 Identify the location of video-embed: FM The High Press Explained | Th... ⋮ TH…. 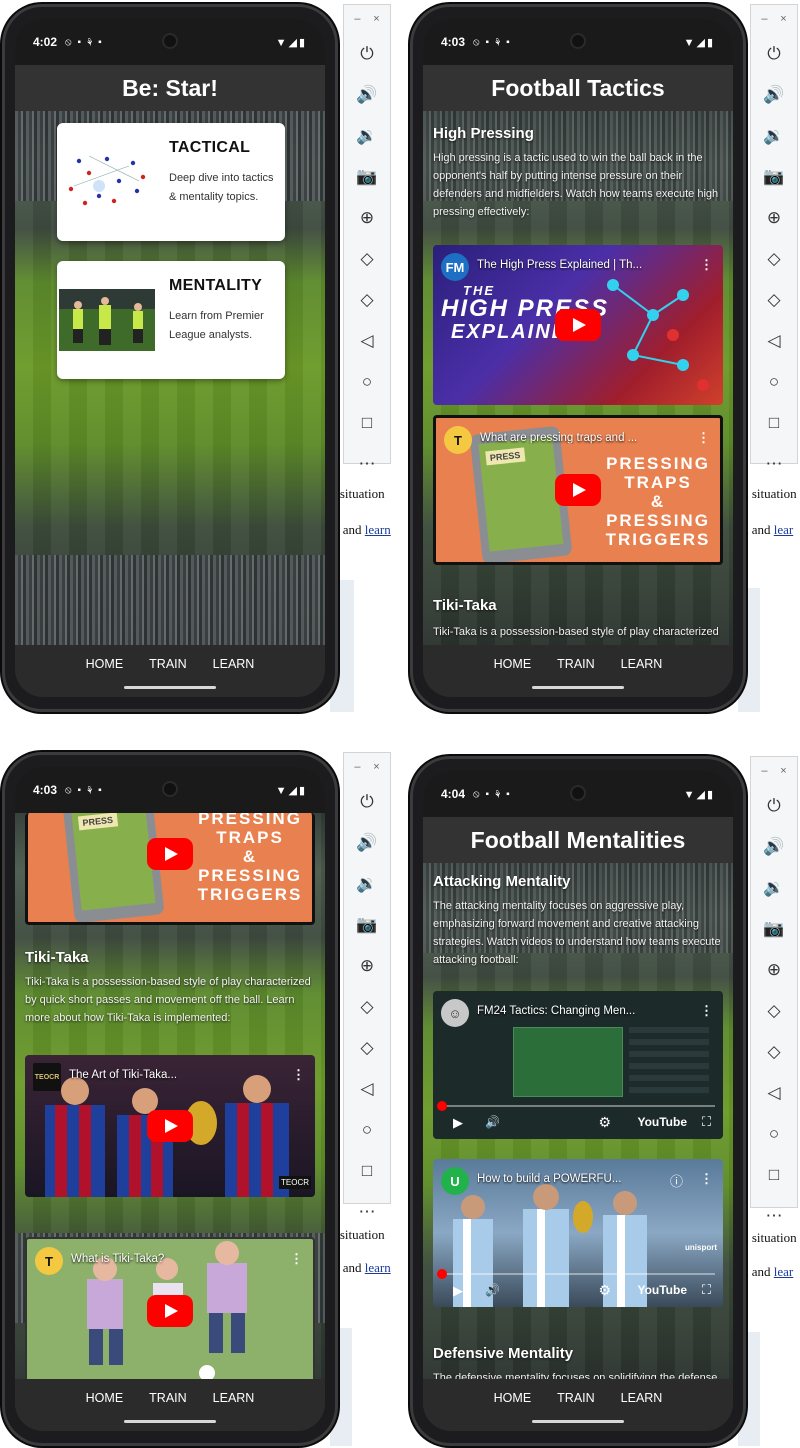
(578, 325).